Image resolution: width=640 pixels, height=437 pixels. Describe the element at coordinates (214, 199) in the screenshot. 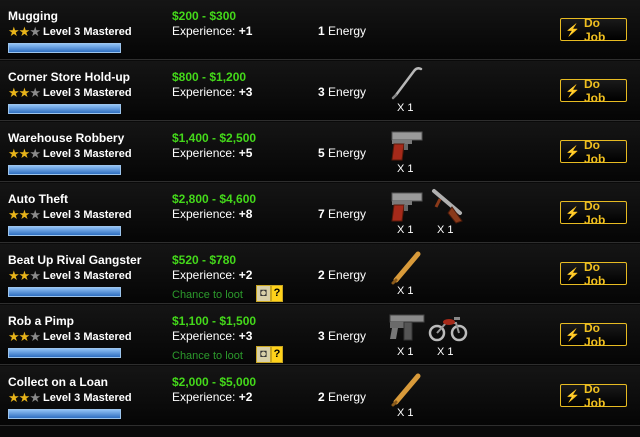

I see `money-reward: $2,800 - $4,600` at that location.